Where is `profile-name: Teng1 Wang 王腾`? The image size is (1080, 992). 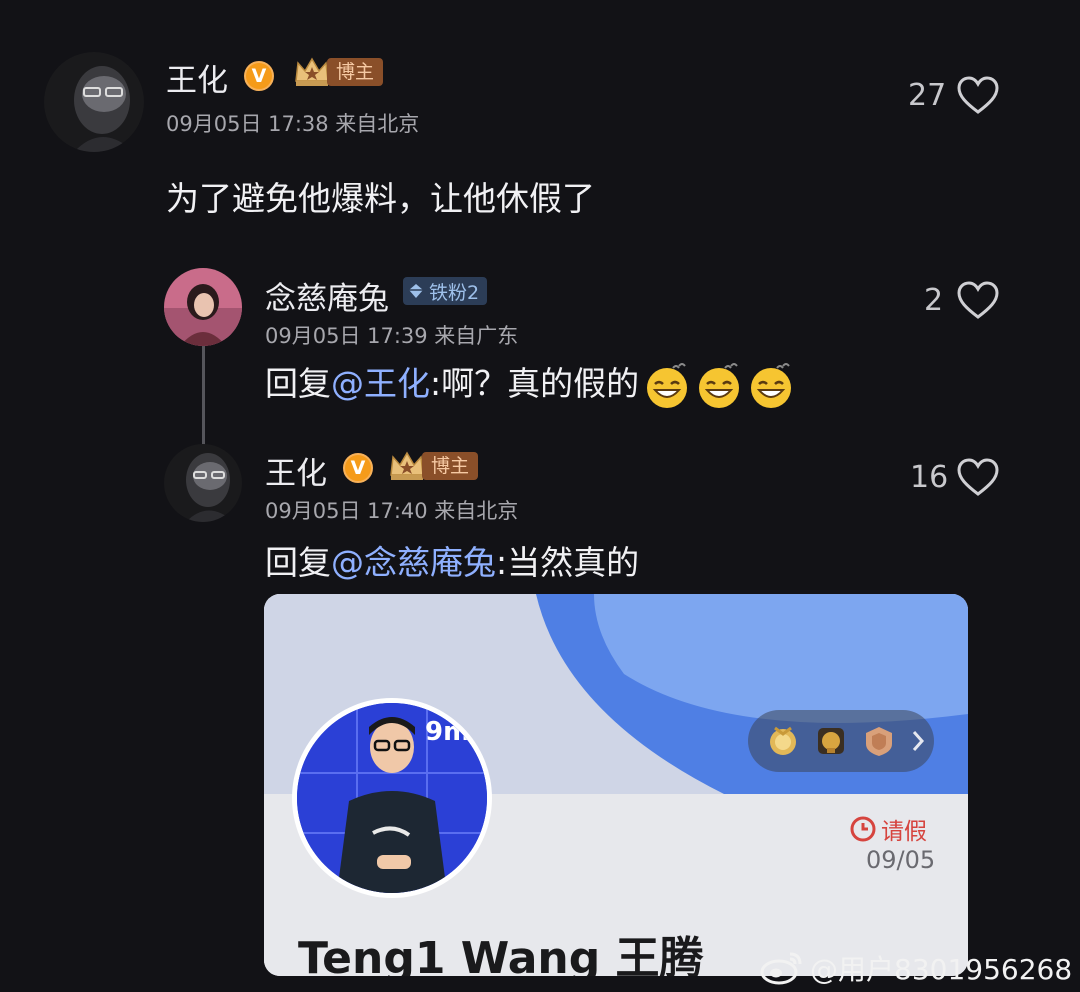
profile-name: Teng1 Wang 王腾 is located at coordinates (501, 954).